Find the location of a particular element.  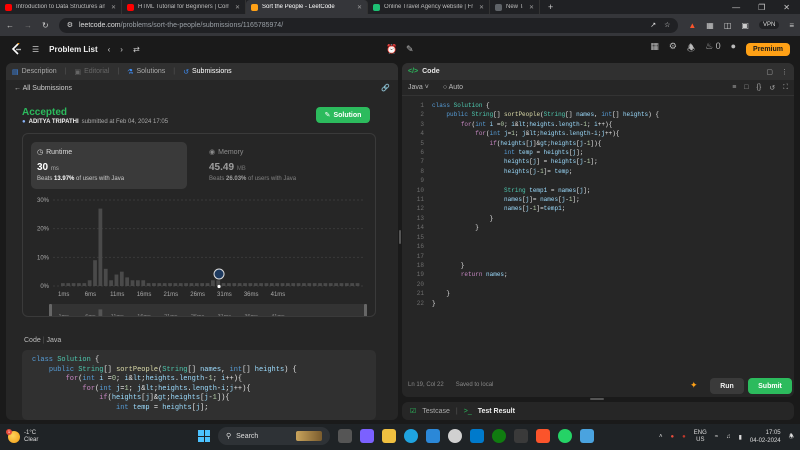

battery-icon: ▮ is located at coordinates (740, 437).